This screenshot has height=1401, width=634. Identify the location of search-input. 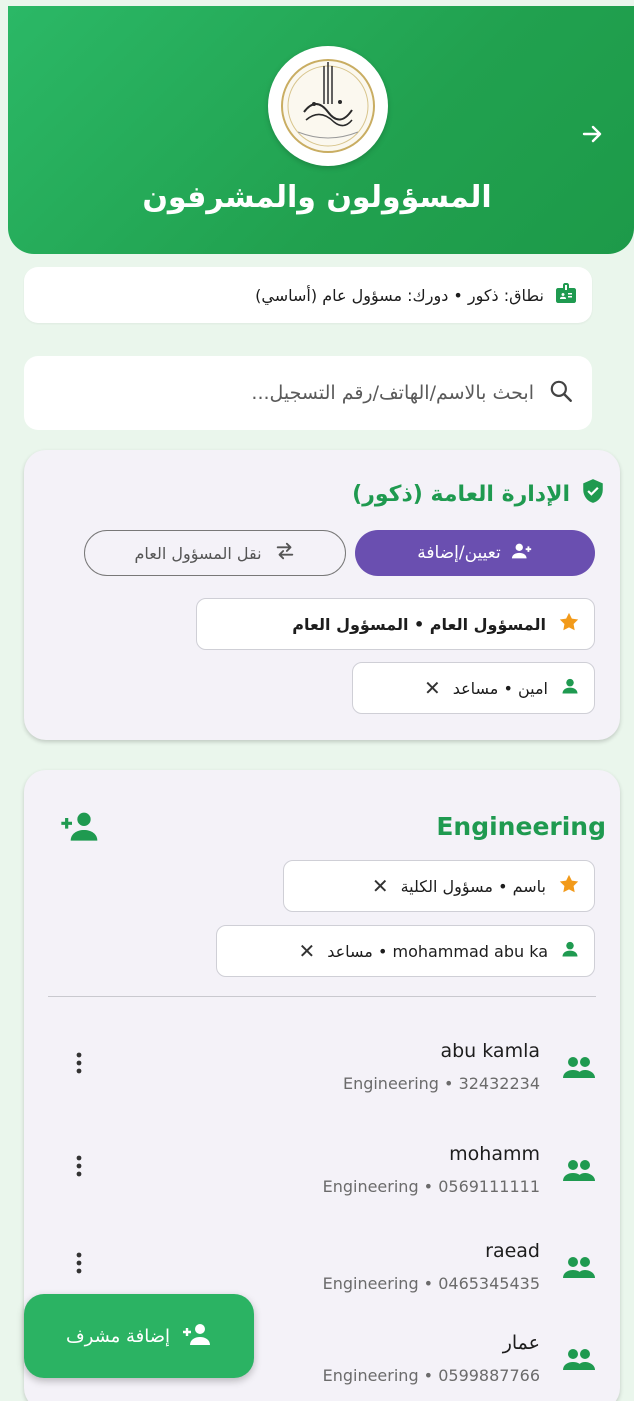
(288, 393).